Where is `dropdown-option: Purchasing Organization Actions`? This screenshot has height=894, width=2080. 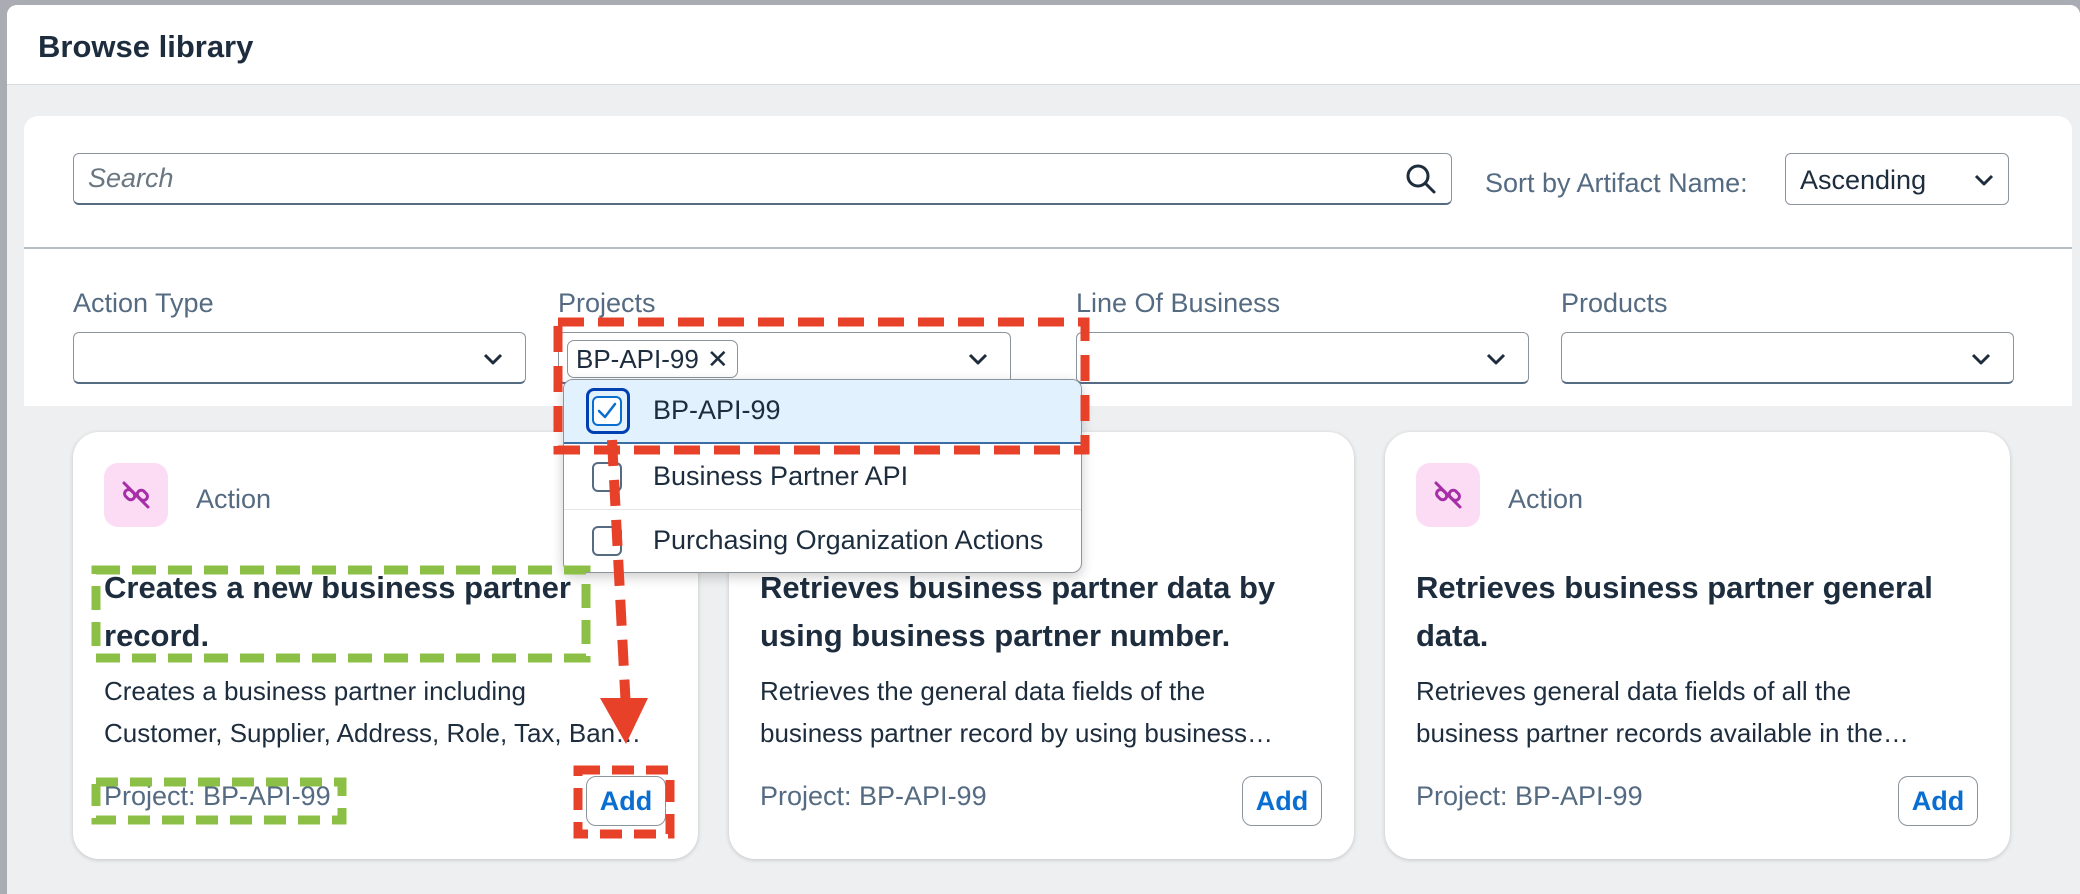
dropdown-option: Purchasing Organization Actions is located at coordinates (822, 541).